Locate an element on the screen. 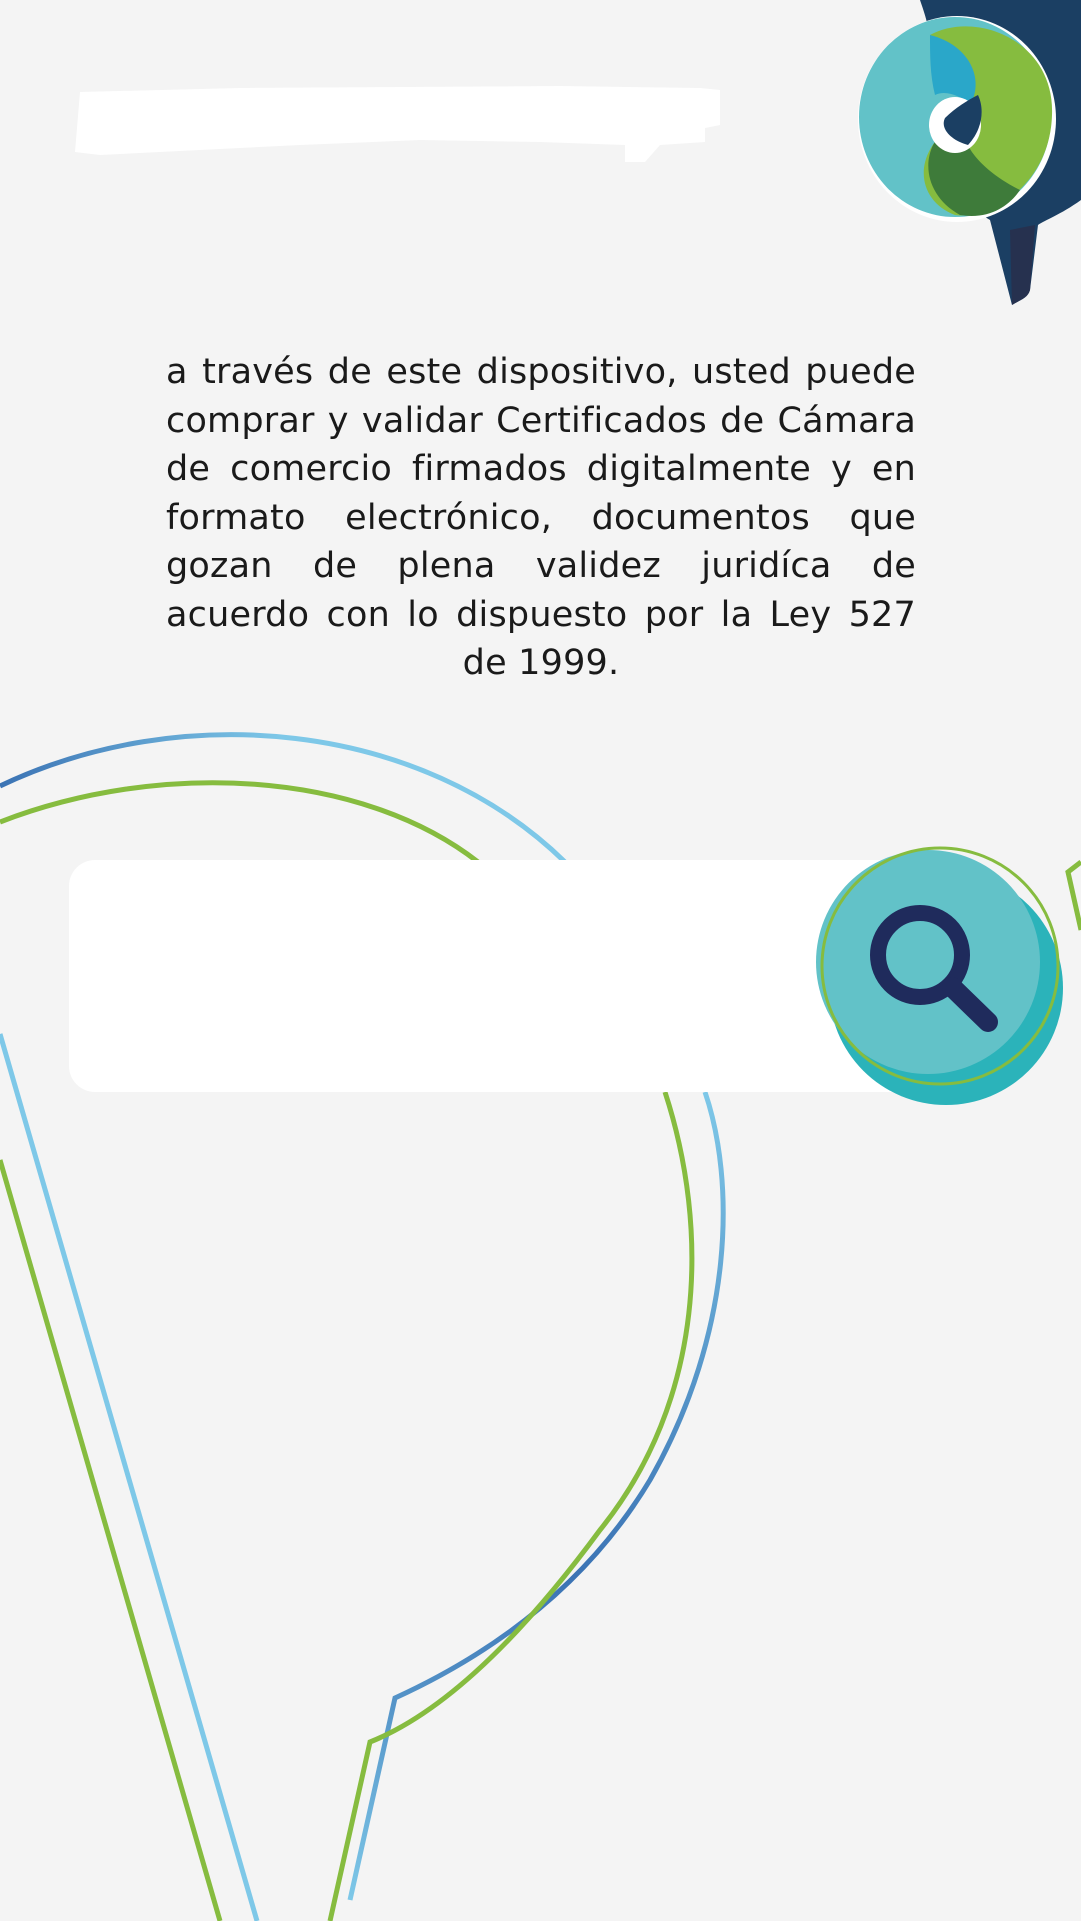 This screenshot has height=1921, width=1081. search-button is located at coordinates (940, 975).